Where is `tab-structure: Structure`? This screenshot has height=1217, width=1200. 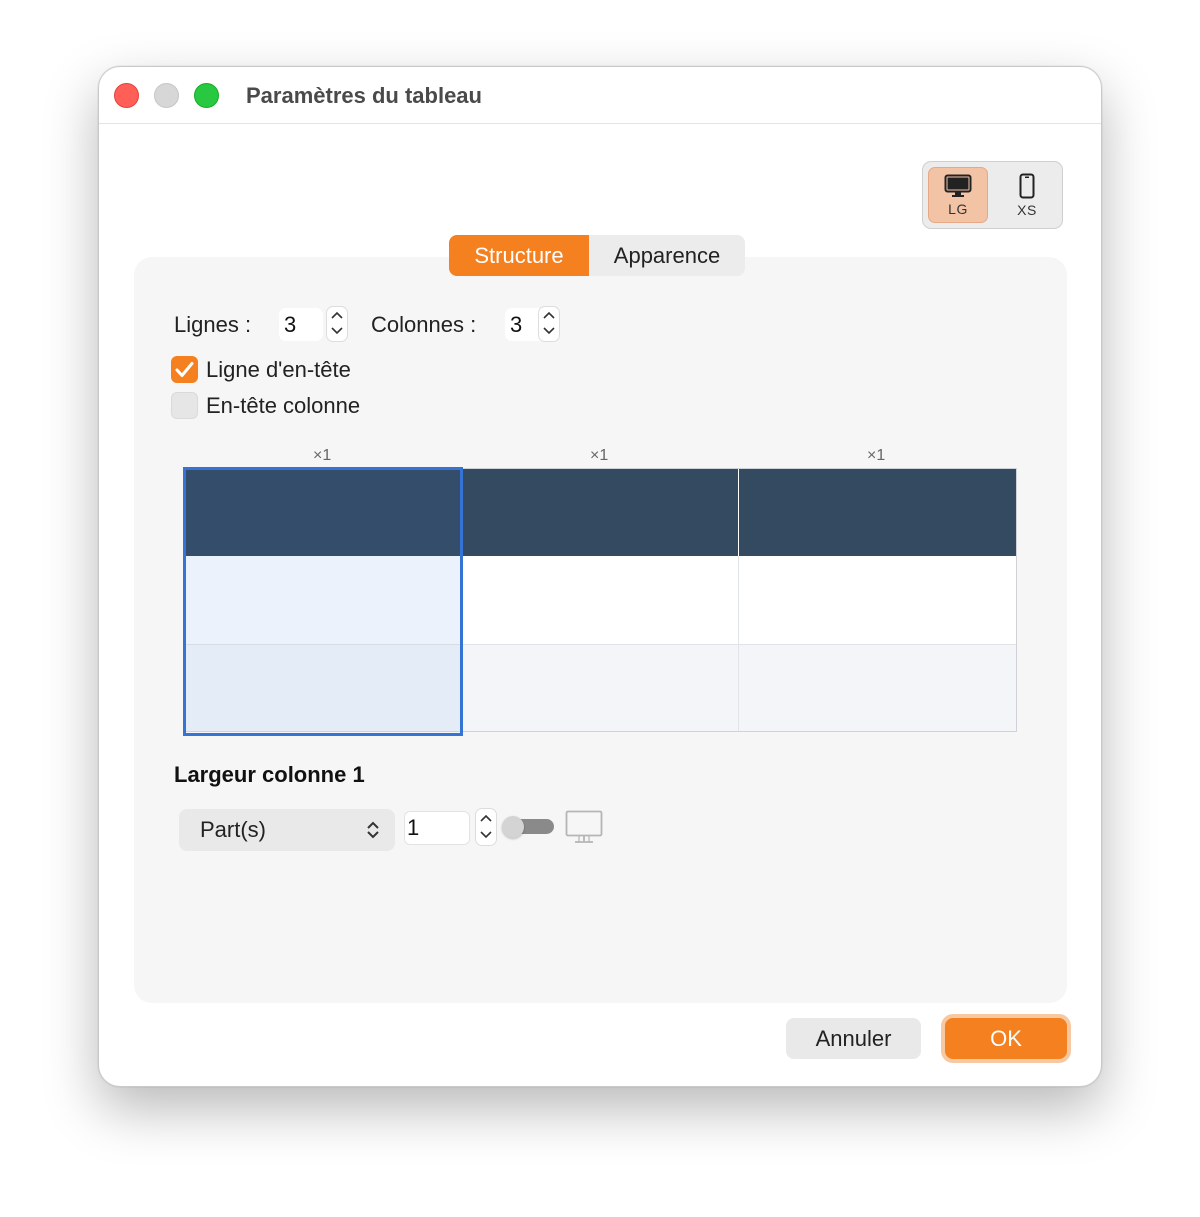 tab-structure: Structure is located at coordinates (519, 255).